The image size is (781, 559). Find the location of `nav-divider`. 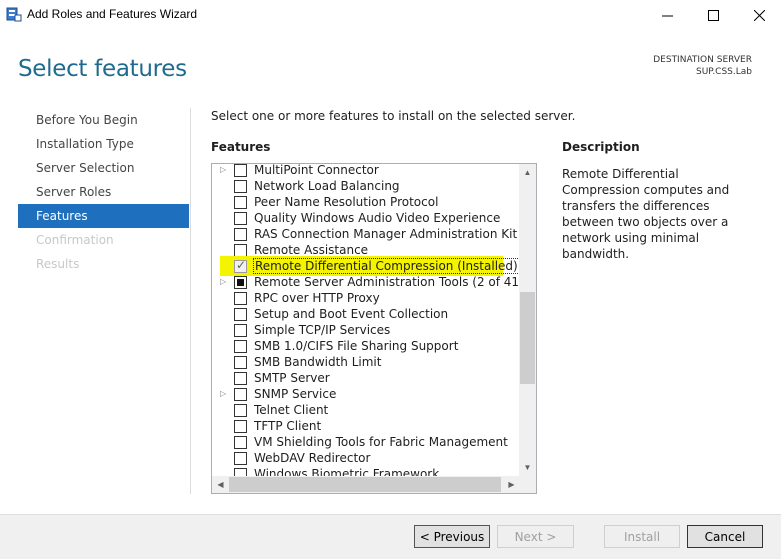

nav-divider is located at coordinates (190, 301).